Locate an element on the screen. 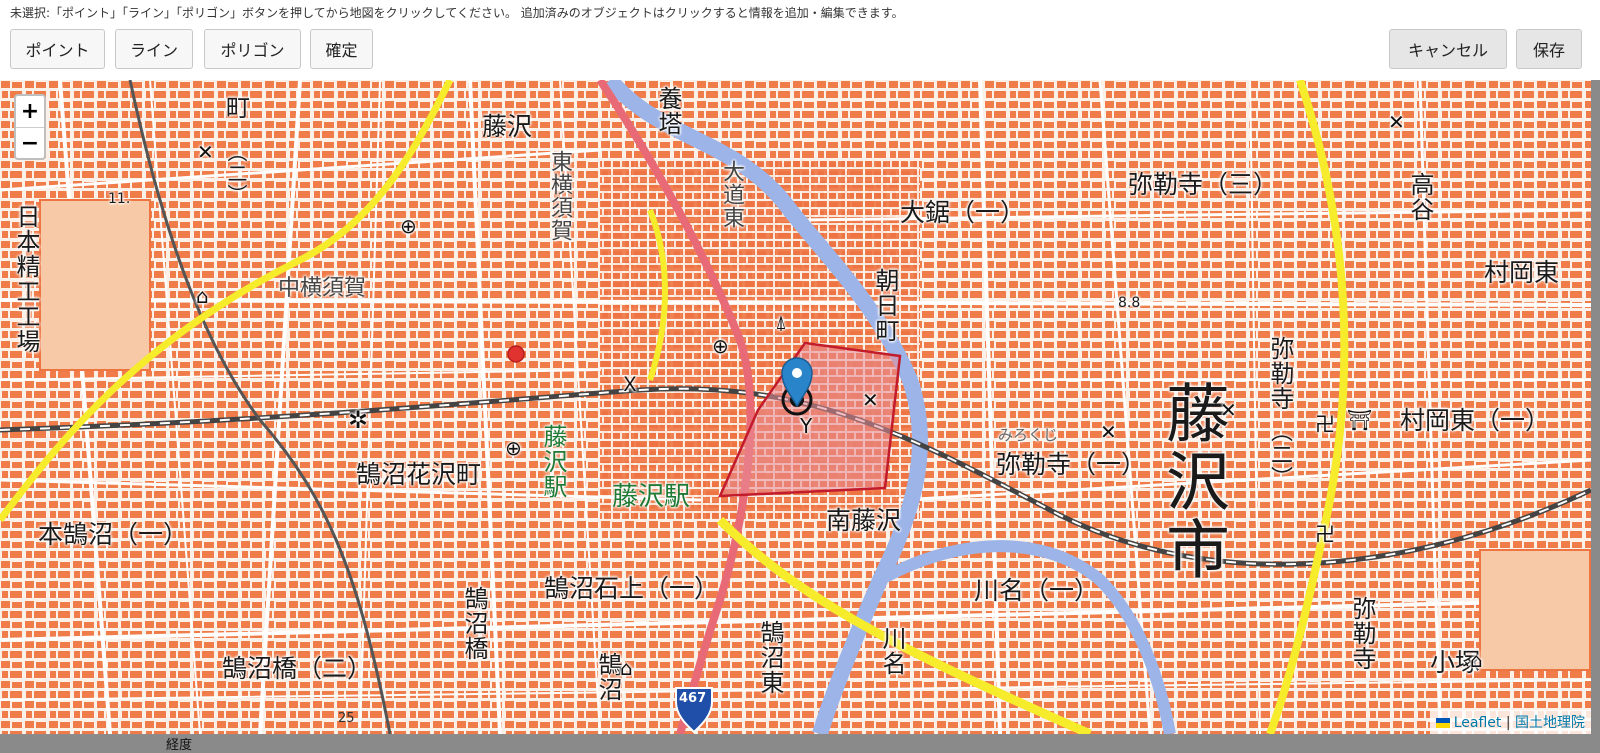 The height and width of the screenshot is (753, 1600). gsi-link: 国土地理院 is located at coordinates (1550, 723).